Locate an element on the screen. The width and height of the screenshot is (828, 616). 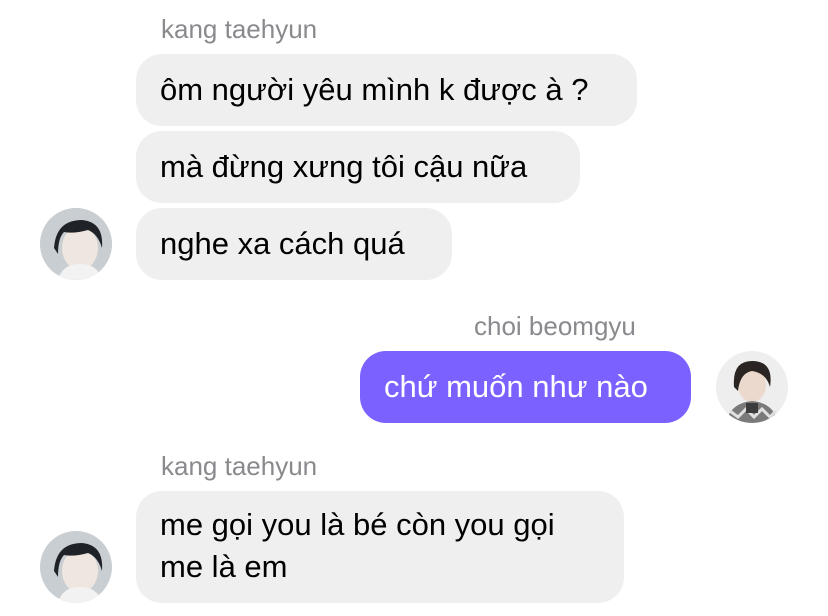
message-bubble: me gọi you là bé còn you gọi me là em is located at coordinates (380, 547).